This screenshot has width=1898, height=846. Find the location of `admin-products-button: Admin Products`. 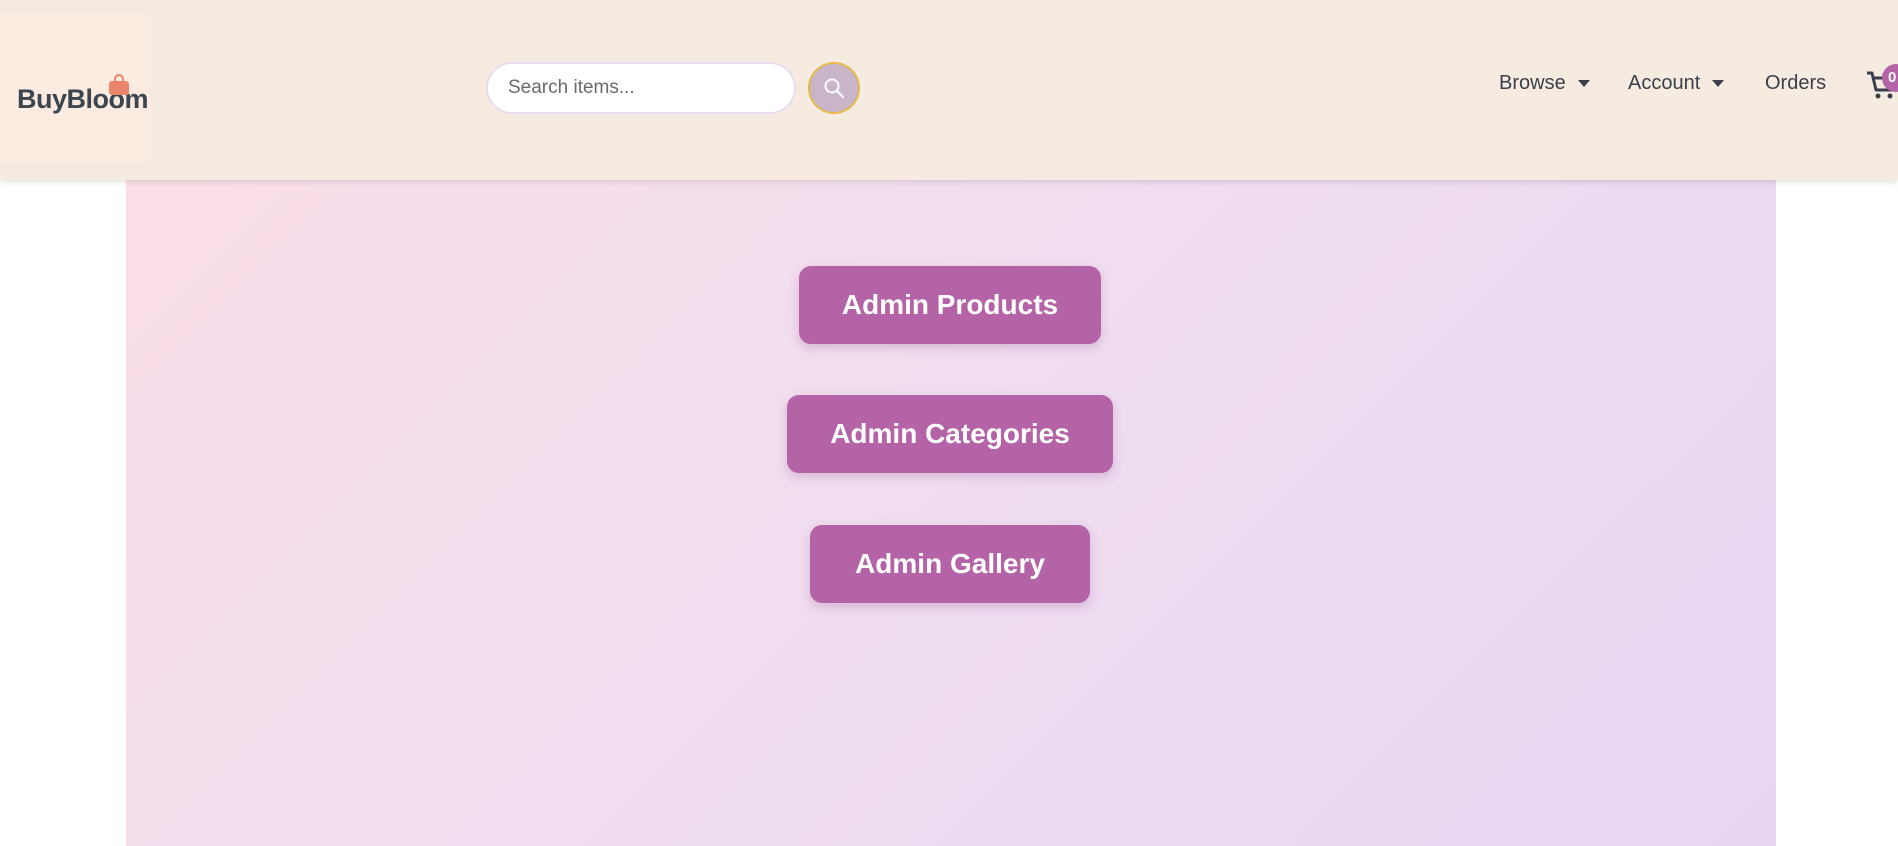

admin-products-button: Admin Products is located at coordinates (950, 305).